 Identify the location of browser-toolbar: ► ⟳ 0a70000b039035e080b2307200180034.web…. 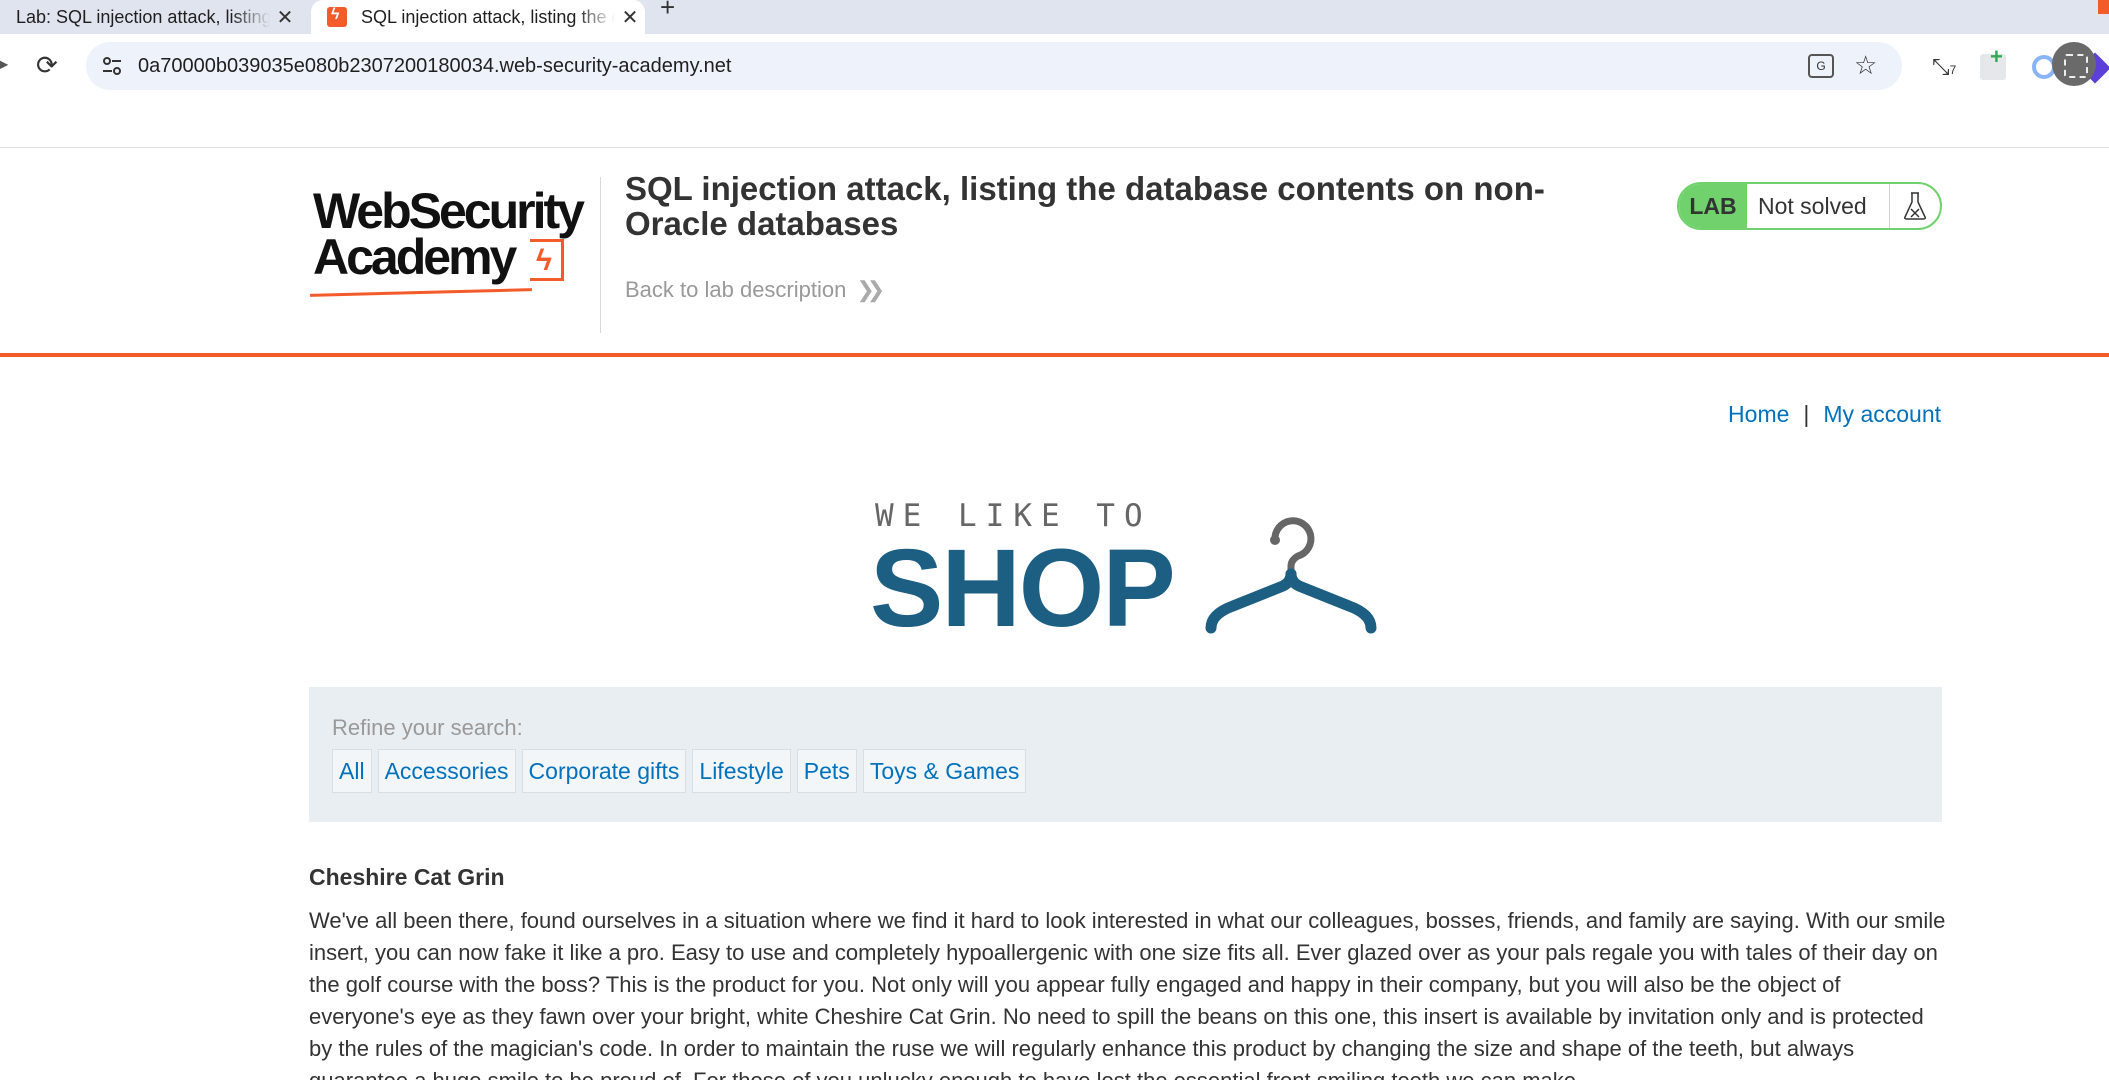
(1054, 66).